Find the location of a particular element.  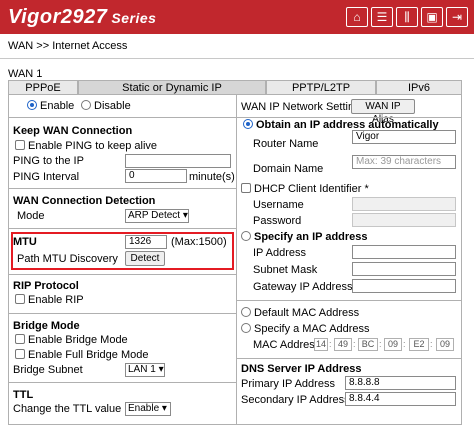

enable-bridge-option: Enable Bridge Mode is located at coordinates (71, 340).